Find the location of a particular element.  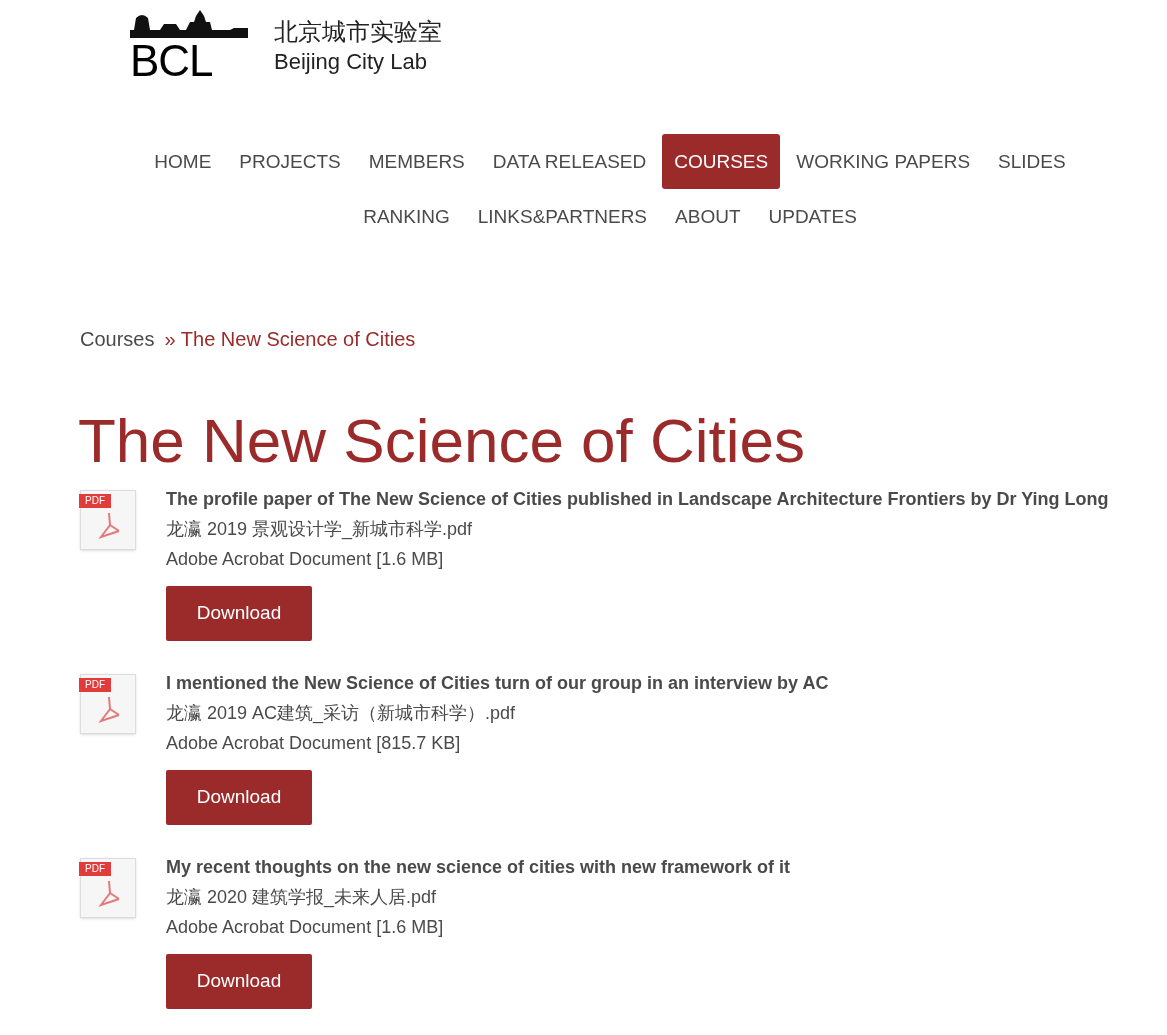

page-title: The New Science of Cities is located at coordinates (442, 441).